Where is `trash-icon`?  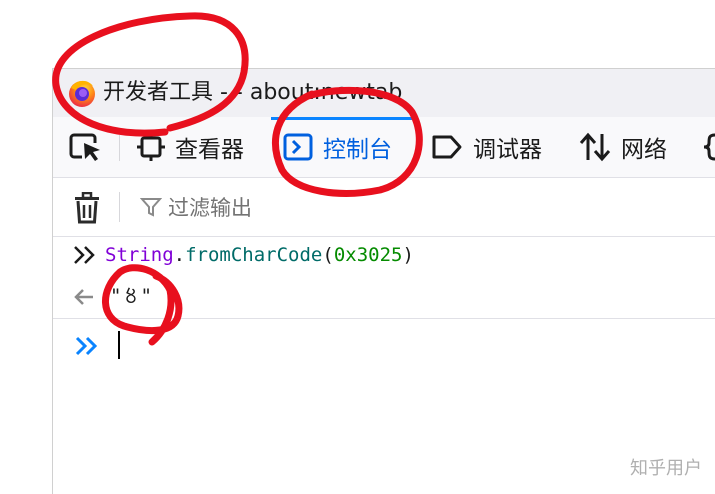
trash-icon is located at coordinates (87, 208).